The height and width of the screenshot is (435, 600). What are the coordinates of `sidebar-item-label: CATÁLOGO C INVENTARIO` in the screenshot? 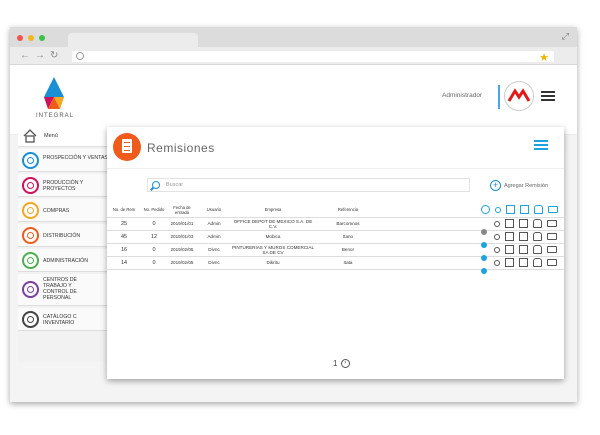 It's located at (60, 320).